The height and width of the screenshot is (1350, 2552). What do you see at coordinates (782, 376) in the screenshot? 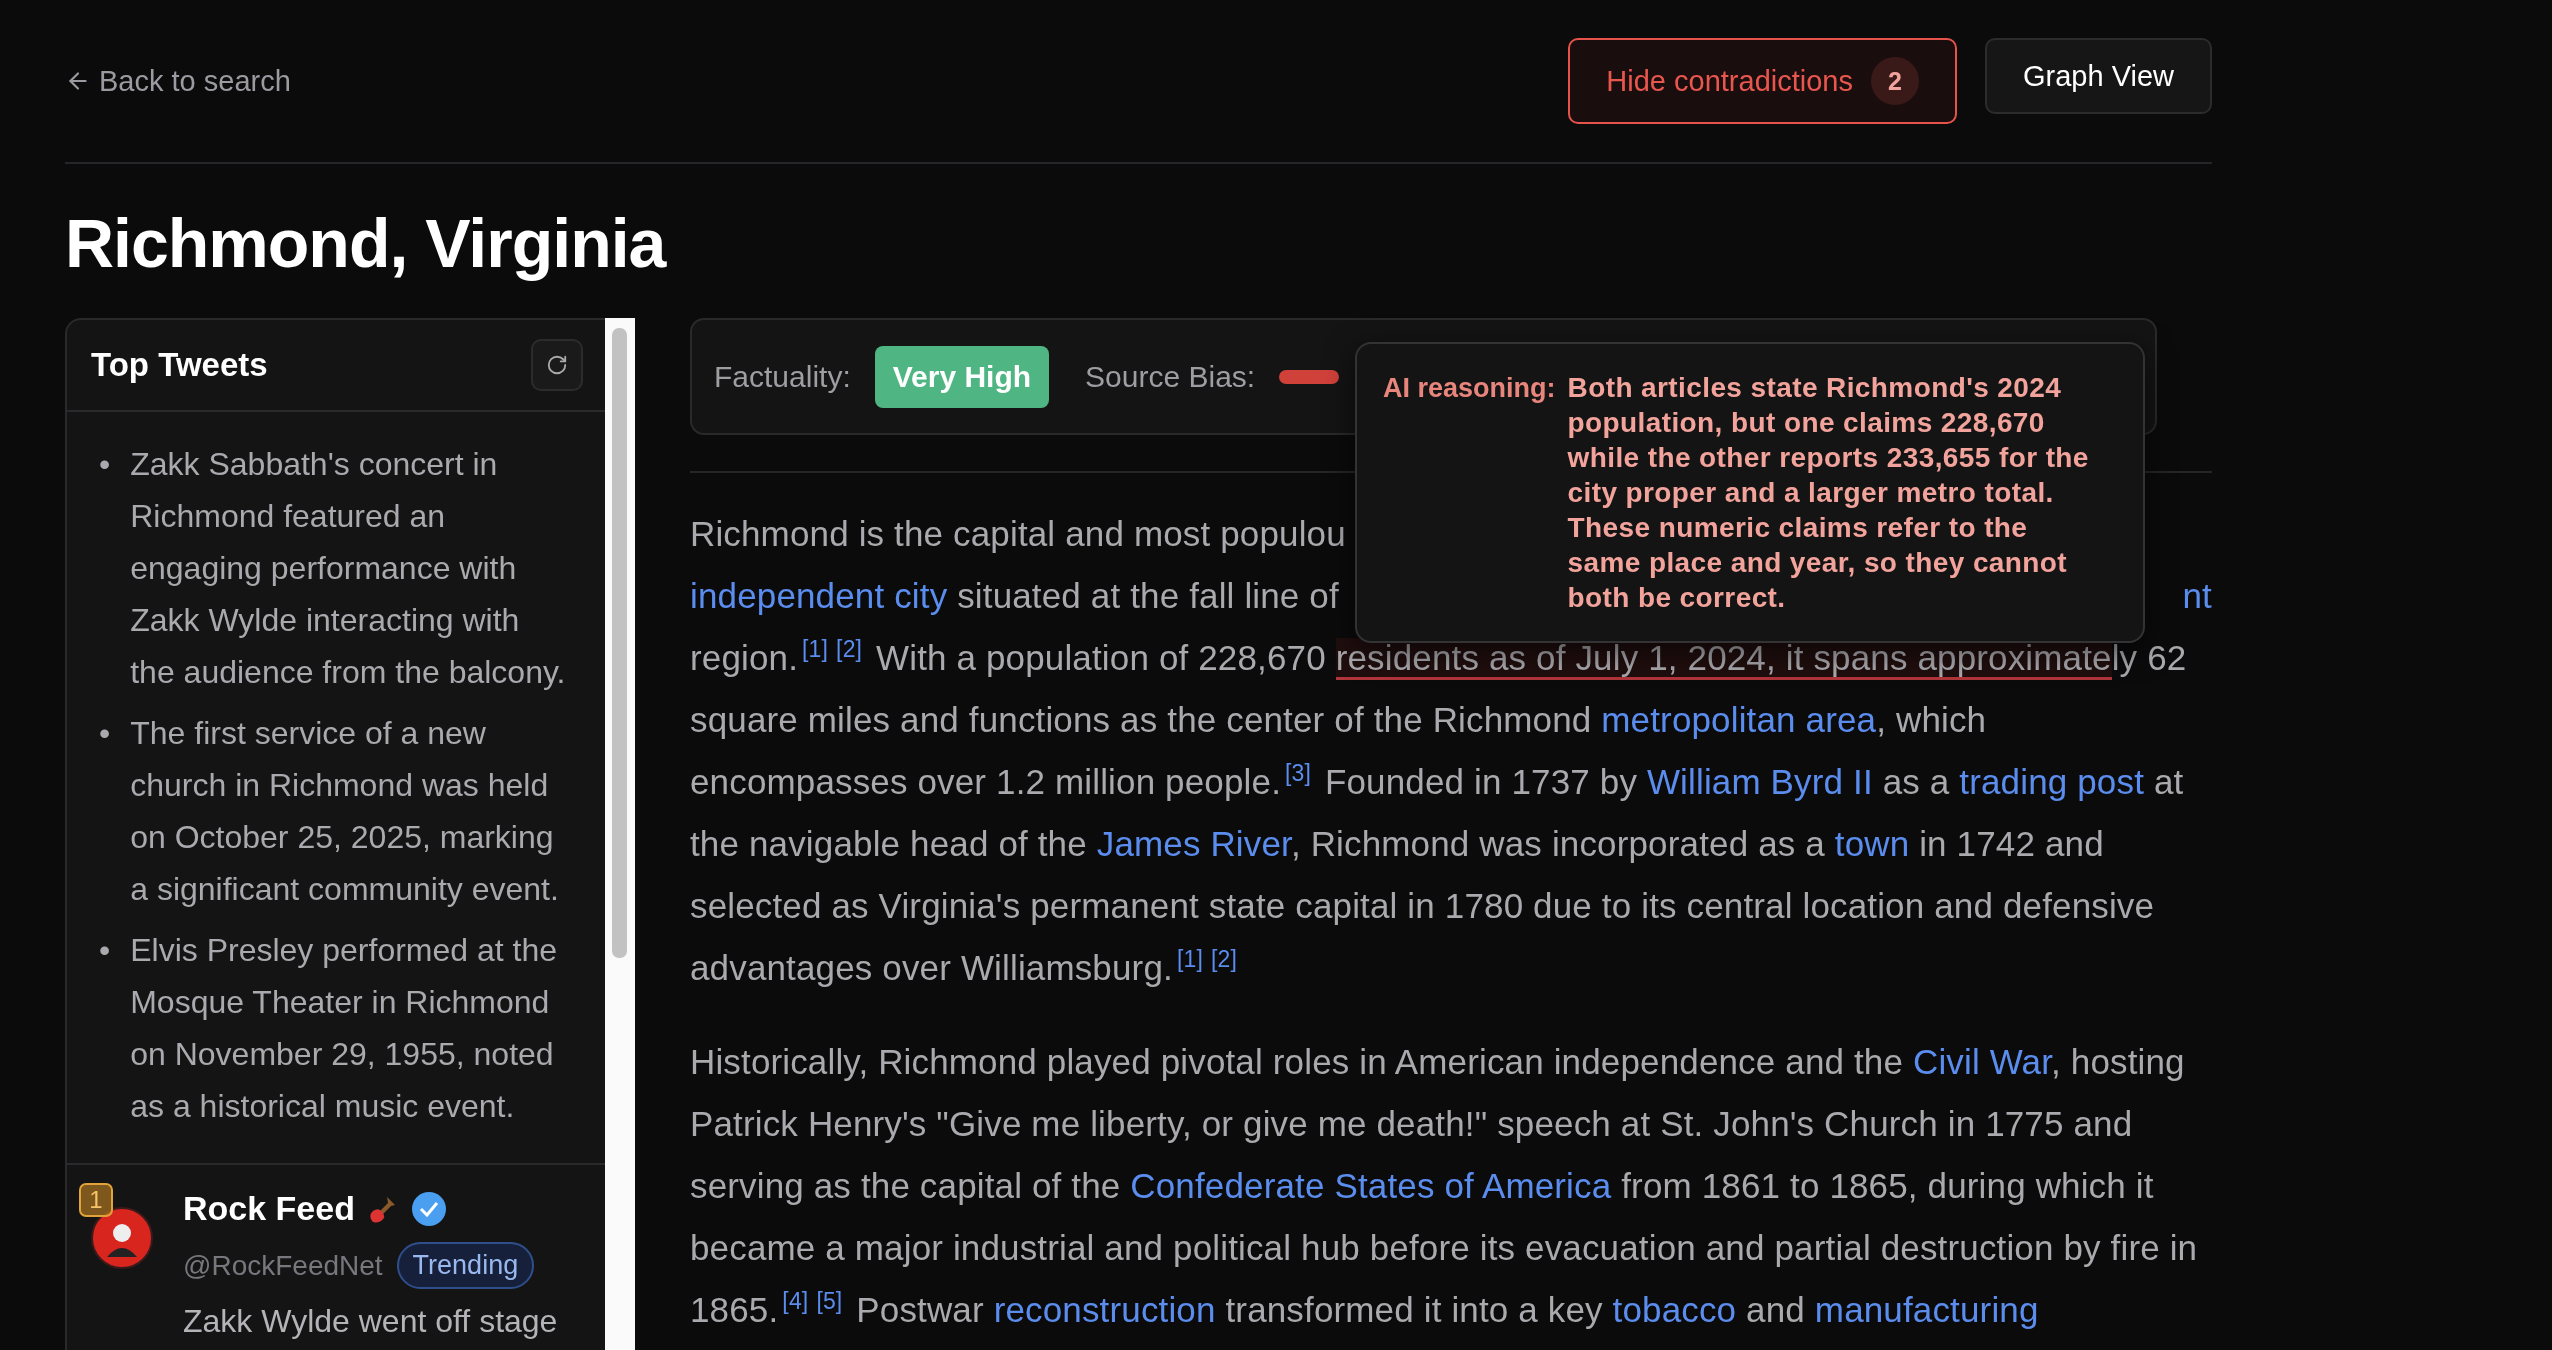
I see `factuality-label: Factuality:` at bounding box center [782, 376].